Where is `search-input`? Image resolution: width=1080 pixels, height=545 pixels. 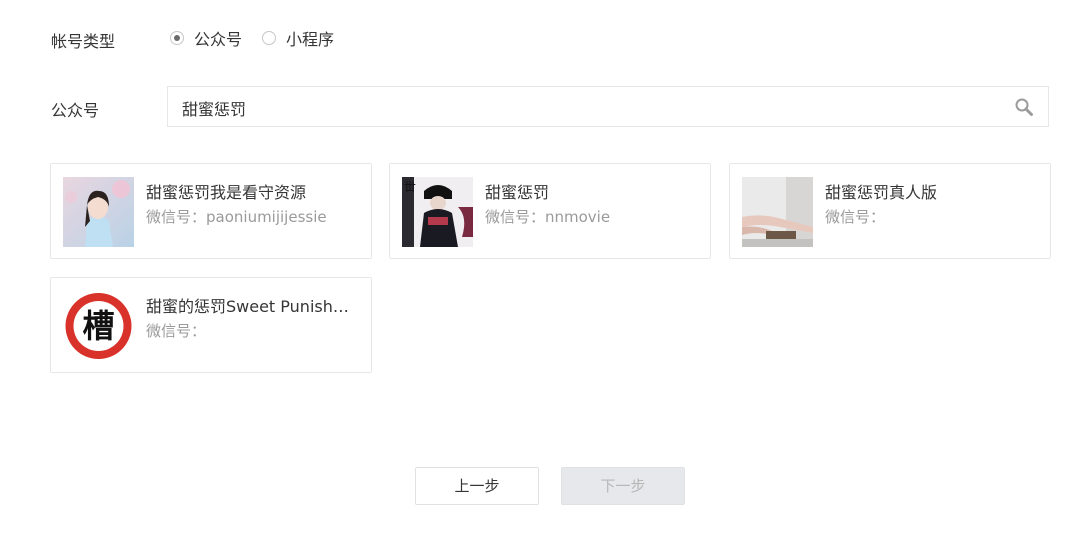 search-input is located at coordinates (582, 107).